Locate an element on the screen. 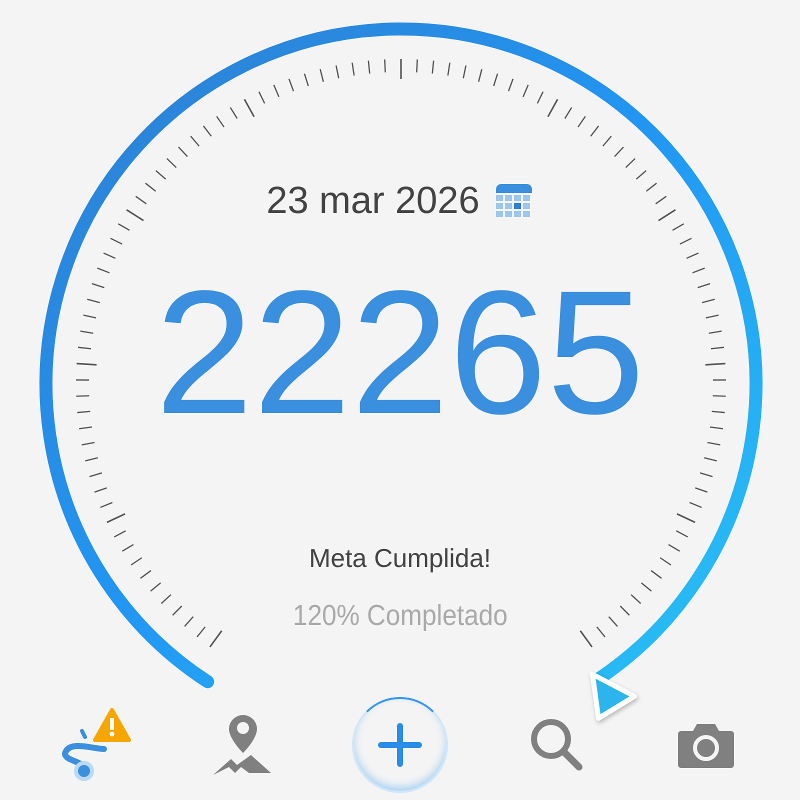 Image resolution: width=800 pixels, height=800 pixels. add-icon is located at coordinates (399, 745).